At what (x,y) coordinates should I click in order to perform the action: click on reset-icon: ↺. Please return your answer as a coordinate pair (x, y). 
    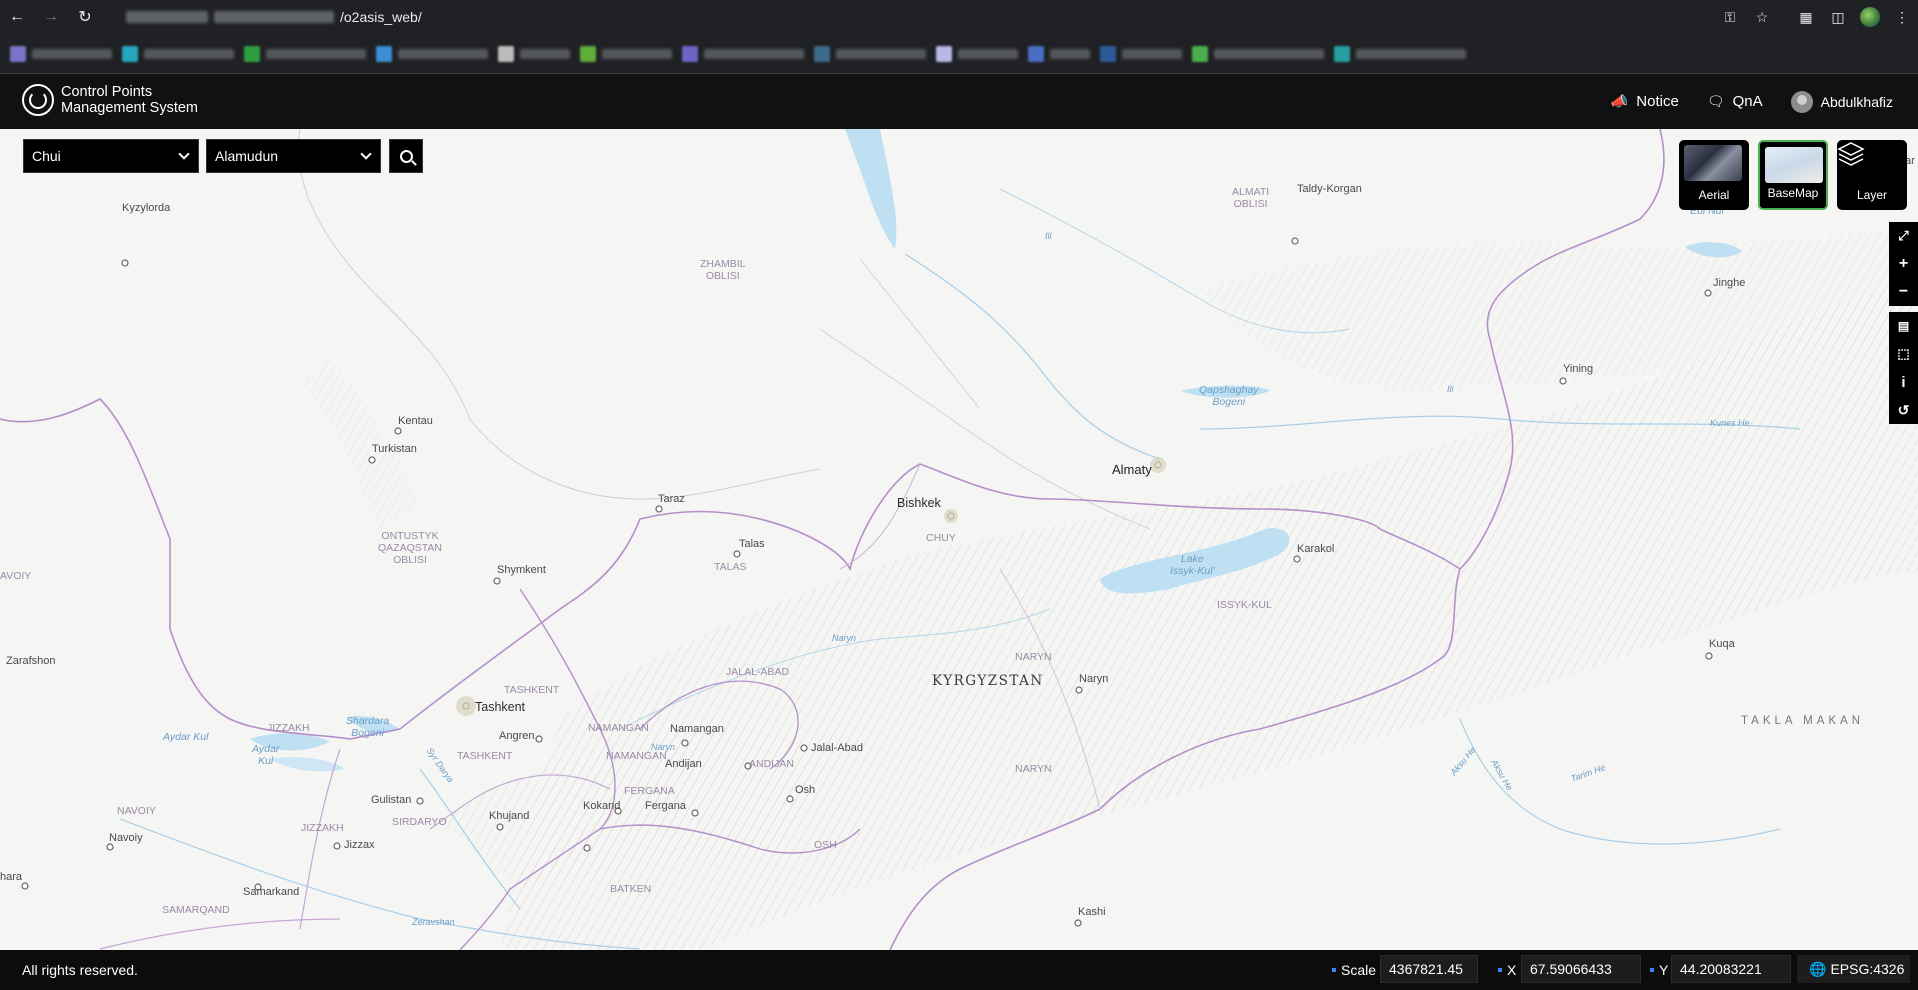
    Looking at the image, I should click on (1903, 410).